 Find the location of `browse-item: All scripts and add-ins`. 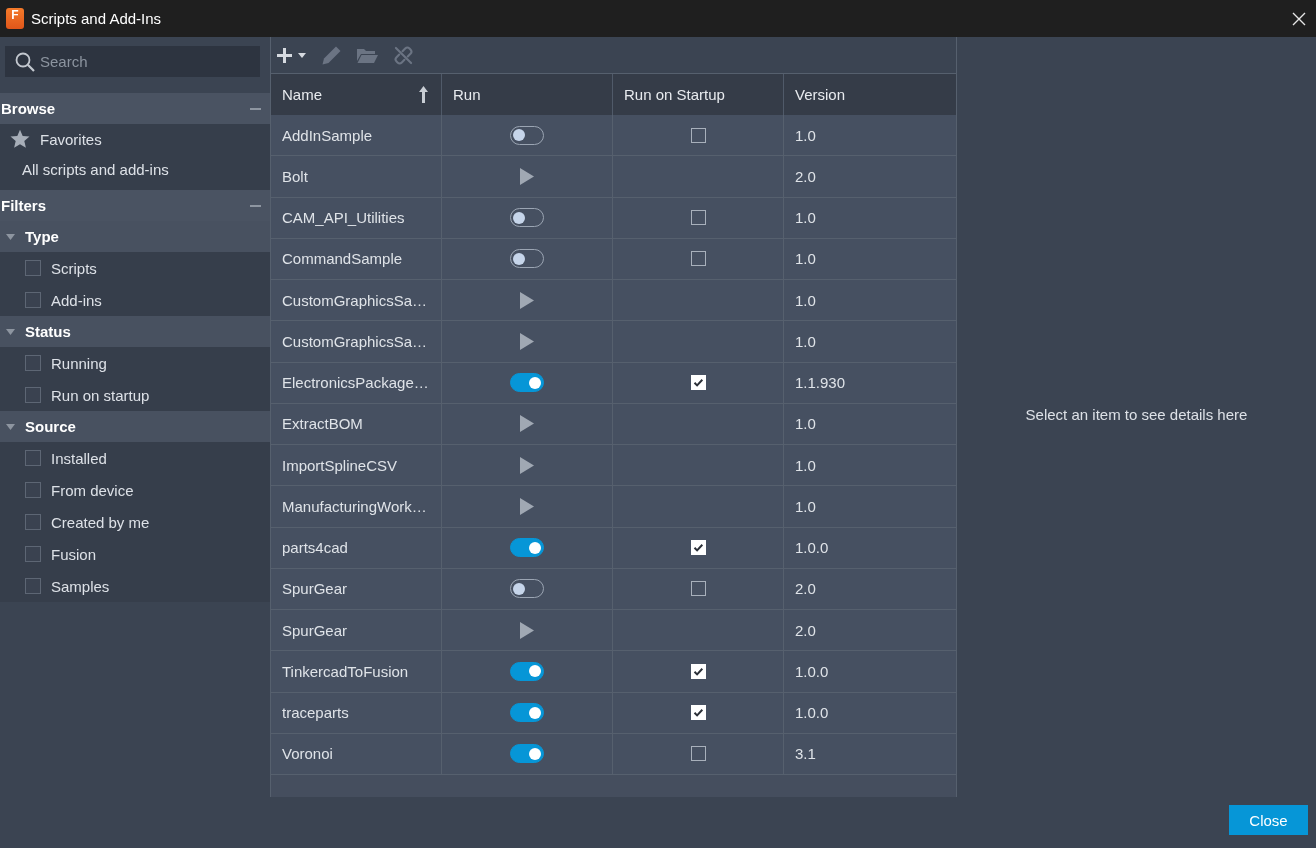

browse-item: All scripts and add-ins is located at coordinates (135, 169).